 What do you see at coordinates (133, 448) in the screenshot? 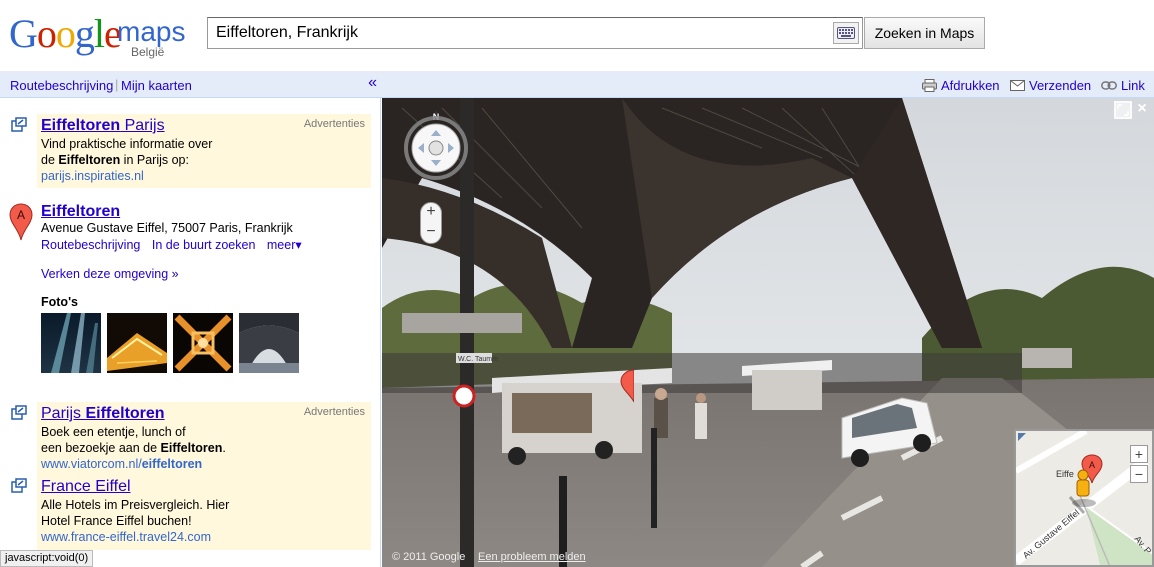
I see `ad-text: een bezoekje aan de Eiffeltoren.` at bounding box center [133, 448].